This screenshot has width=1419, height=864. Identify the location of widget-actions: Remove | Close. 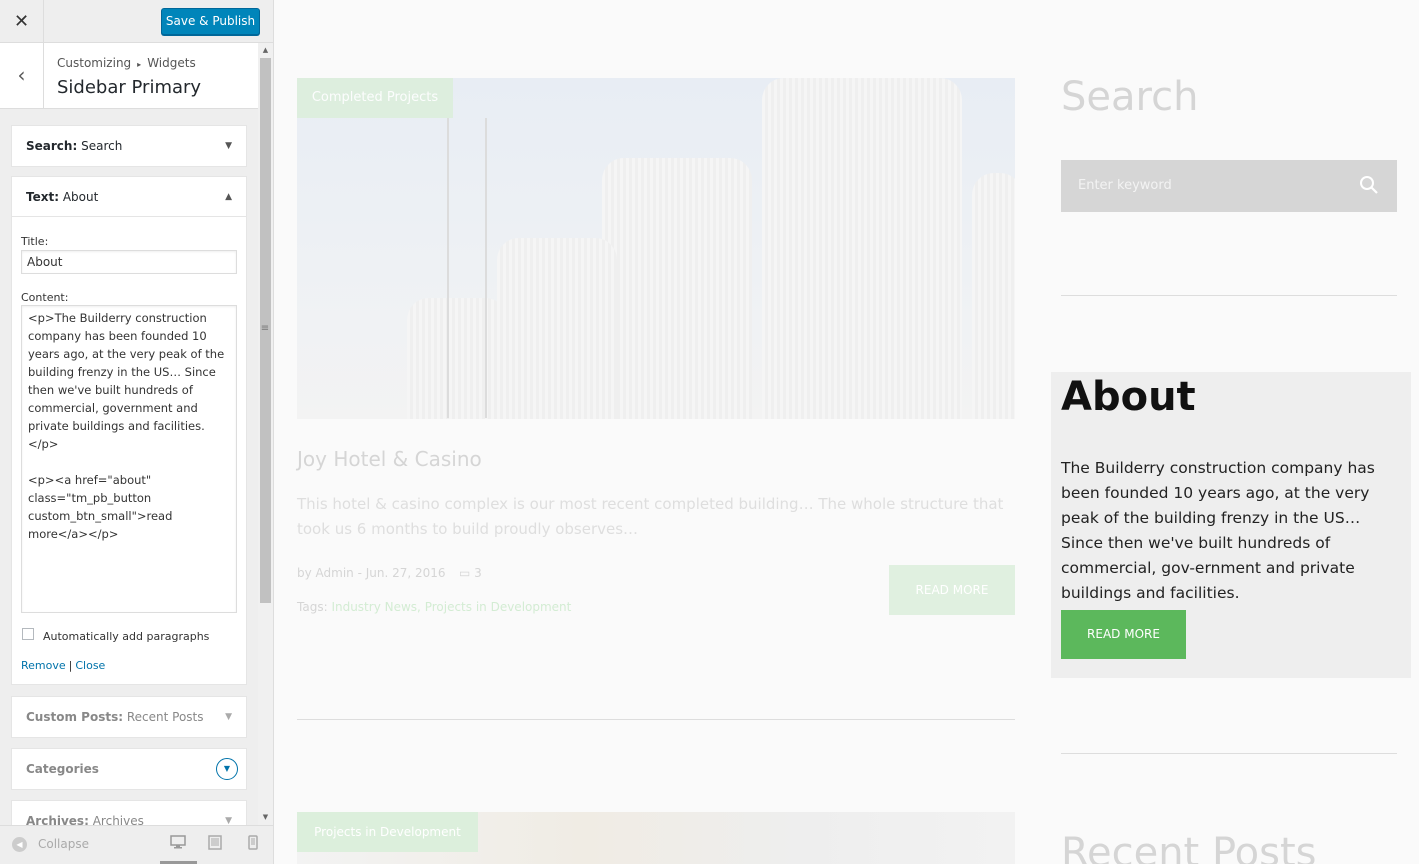
(63, 665).